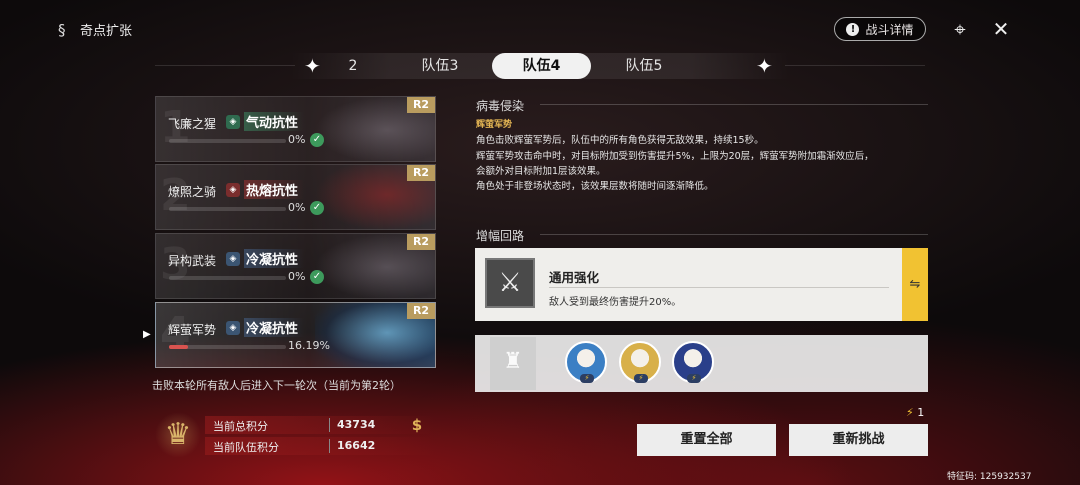 Image resolution: width=1080 pixels, height=485 pixels. I want to click on fire-icon: ◈, so click(233, 189).